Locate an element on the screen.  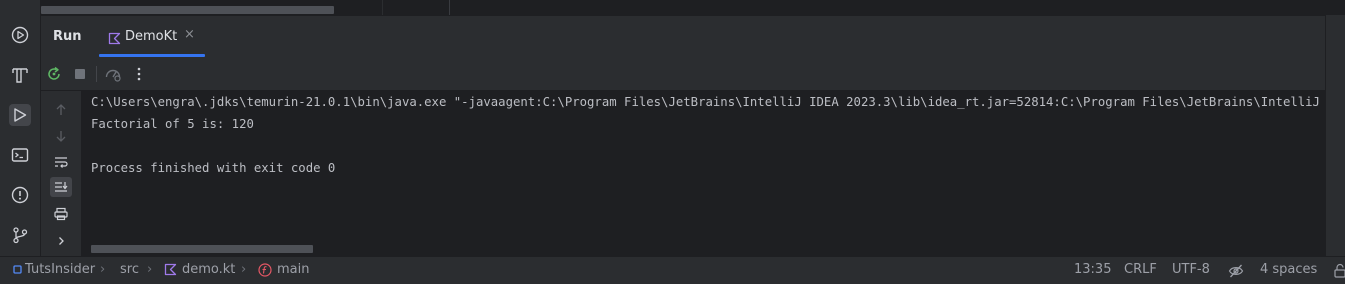
console-line: Factorial of 5 is: 120 is located at coordinates (172, 124).